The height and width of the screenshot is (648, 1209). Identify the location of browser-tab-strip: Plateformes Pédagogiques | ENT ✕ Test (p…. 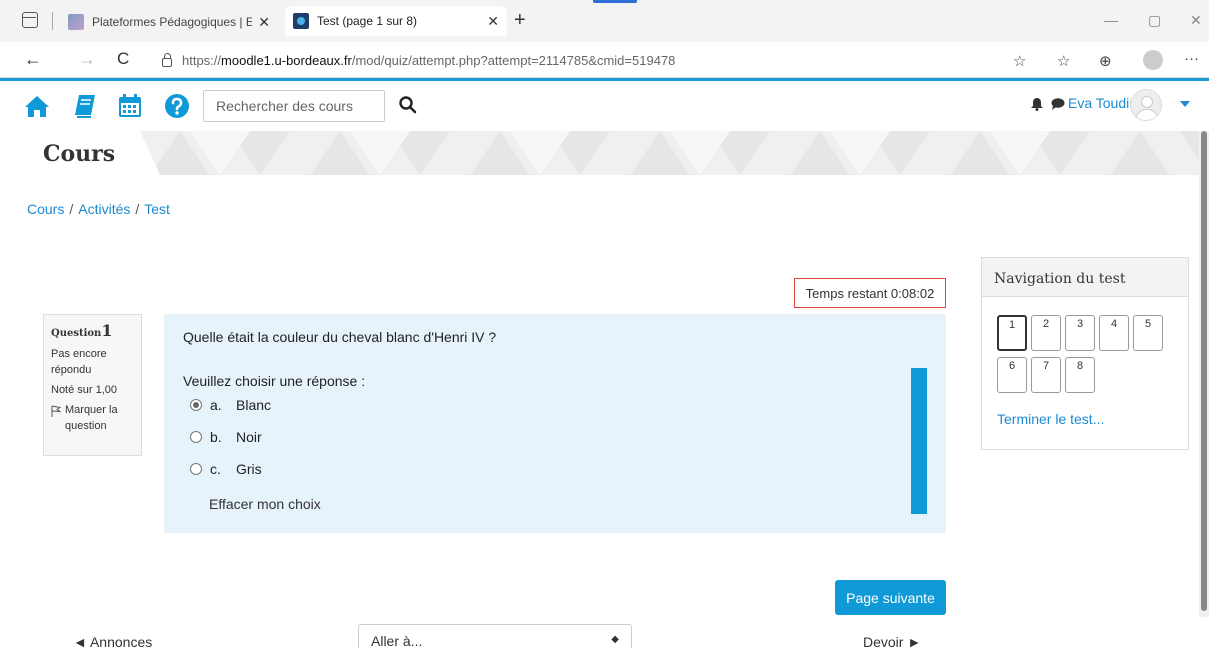
(604, 21).